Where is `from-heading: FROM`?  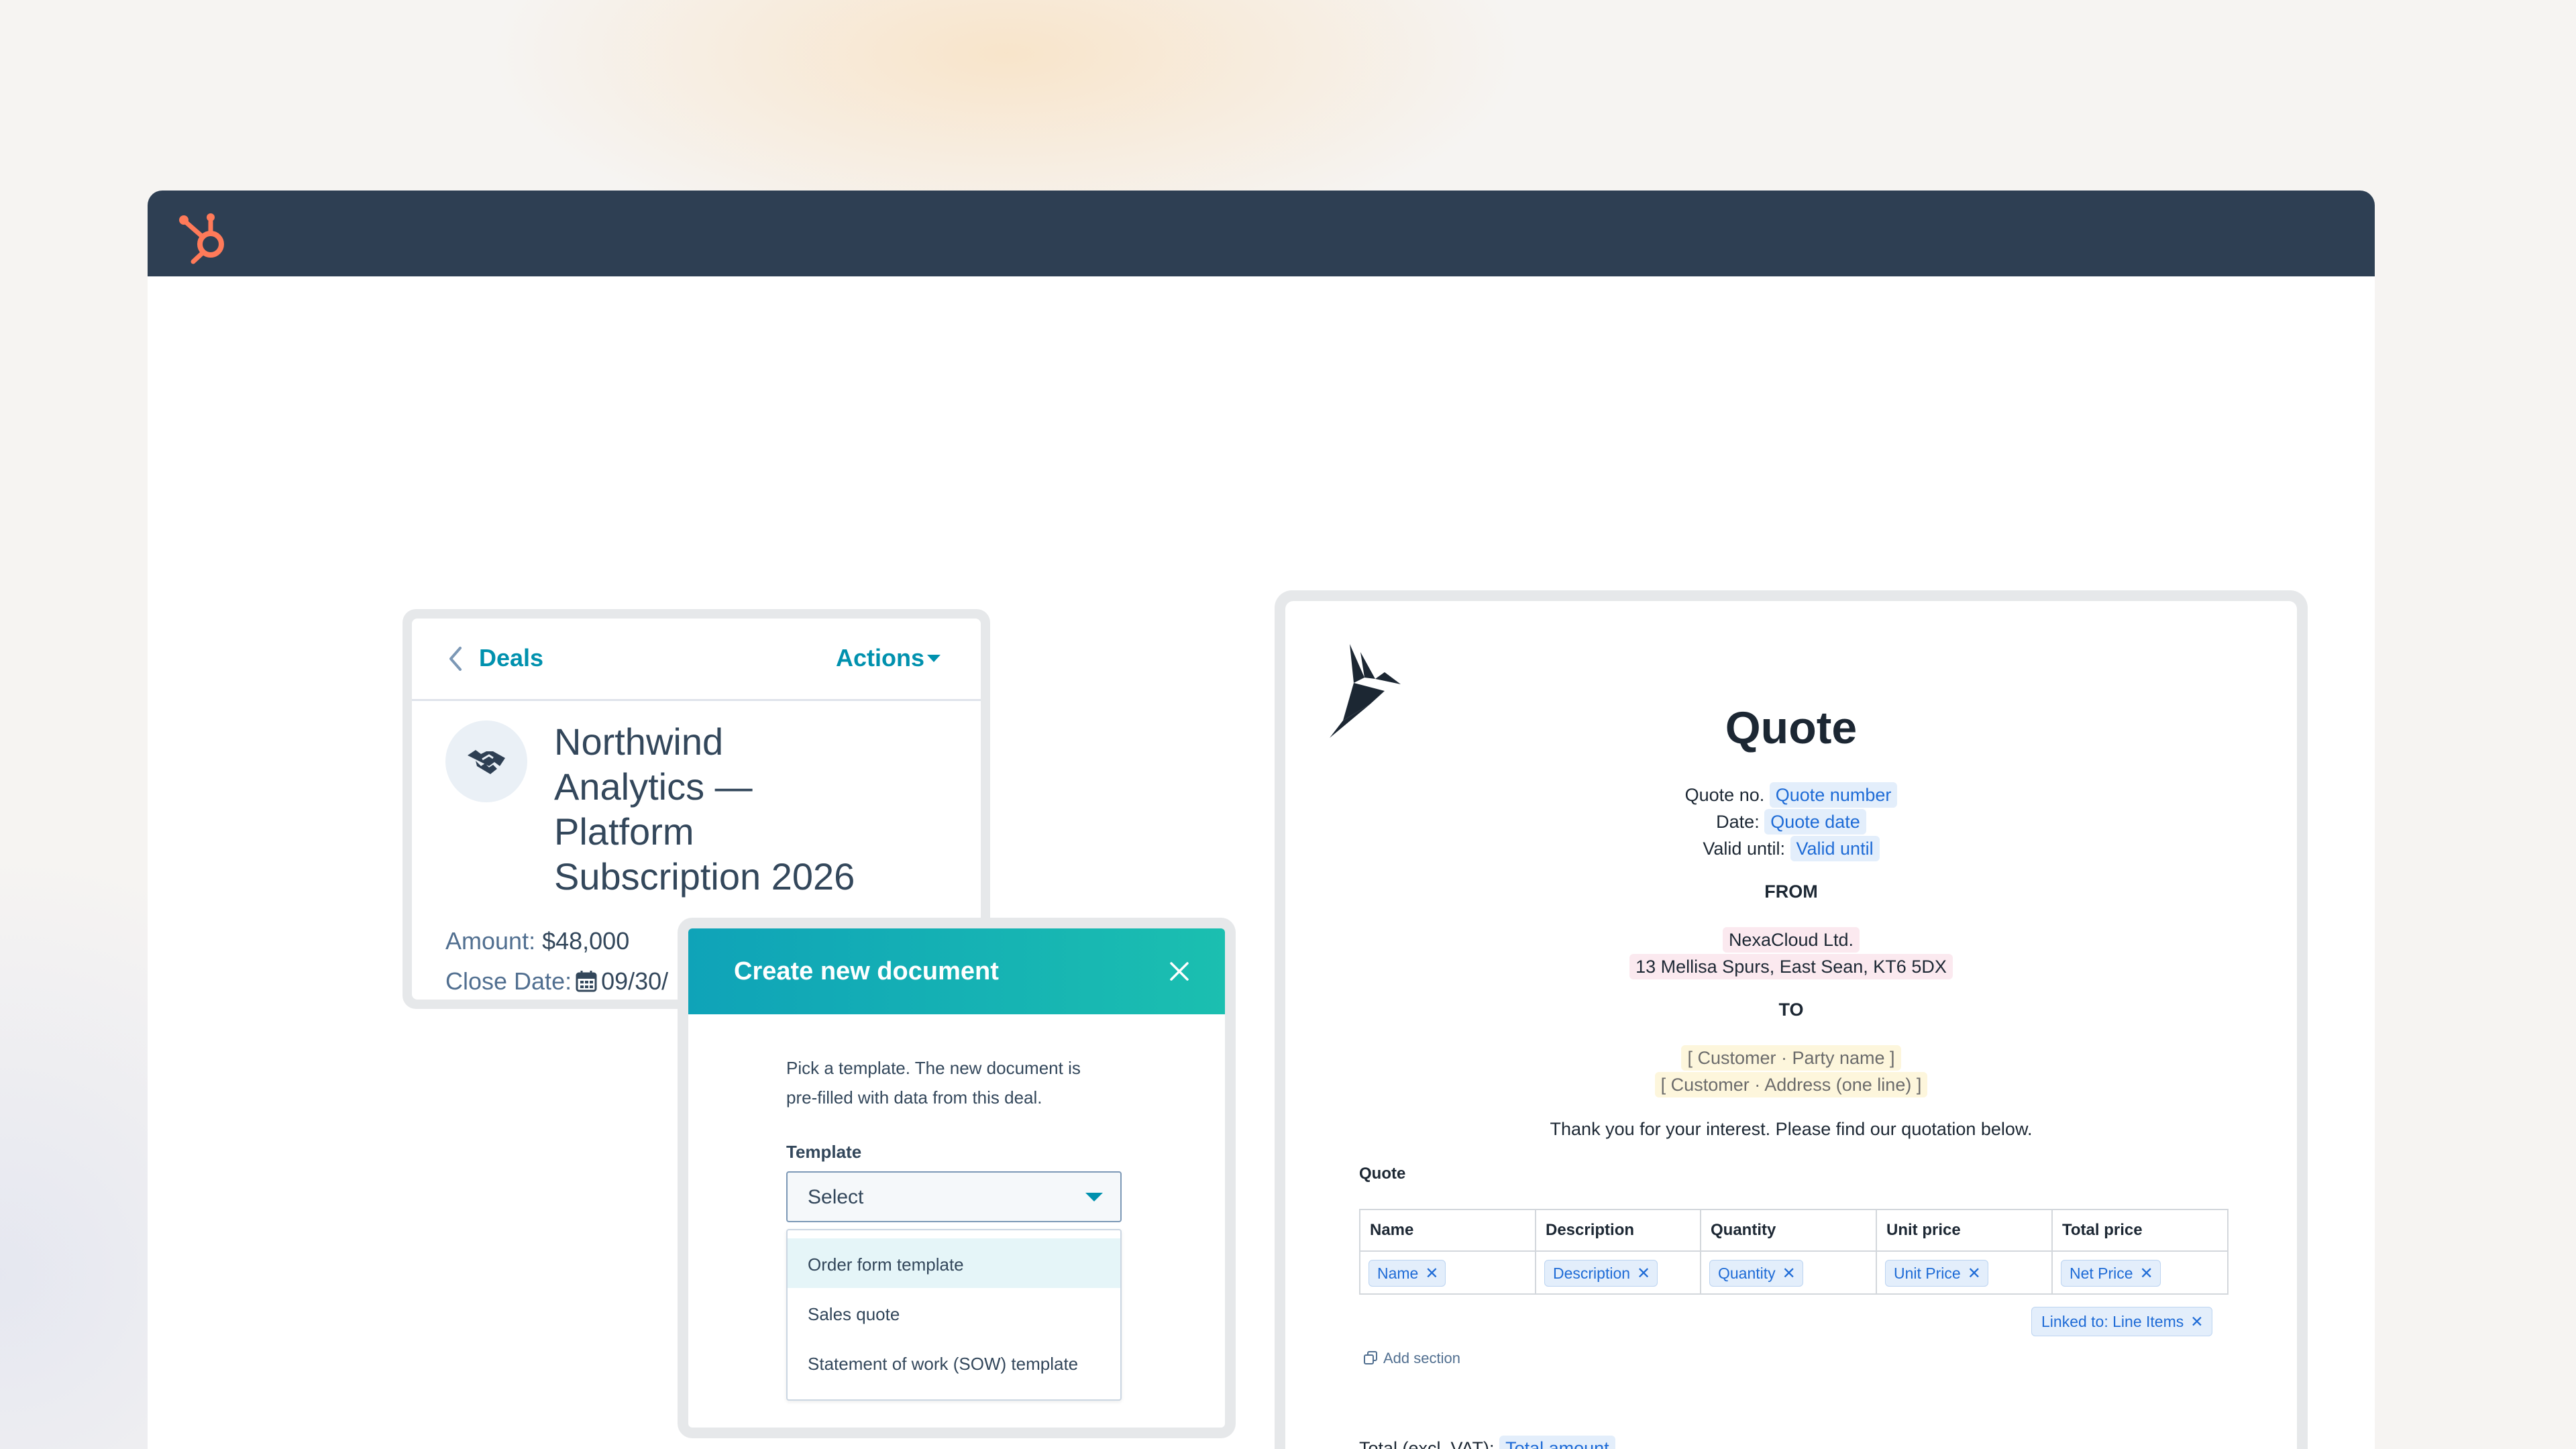 from-heading: FROM is located at coordinates (1791, 891).